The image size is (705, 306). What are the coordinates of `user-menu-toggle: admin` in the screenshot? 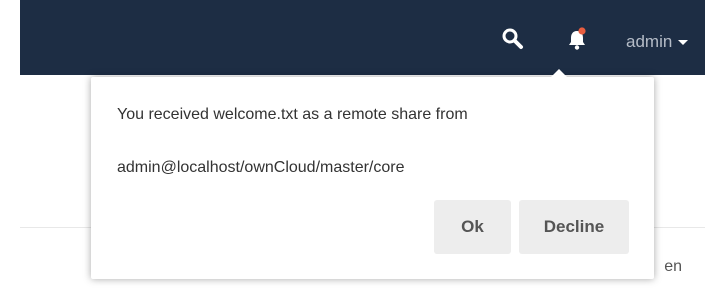 It's located at (657, 42).